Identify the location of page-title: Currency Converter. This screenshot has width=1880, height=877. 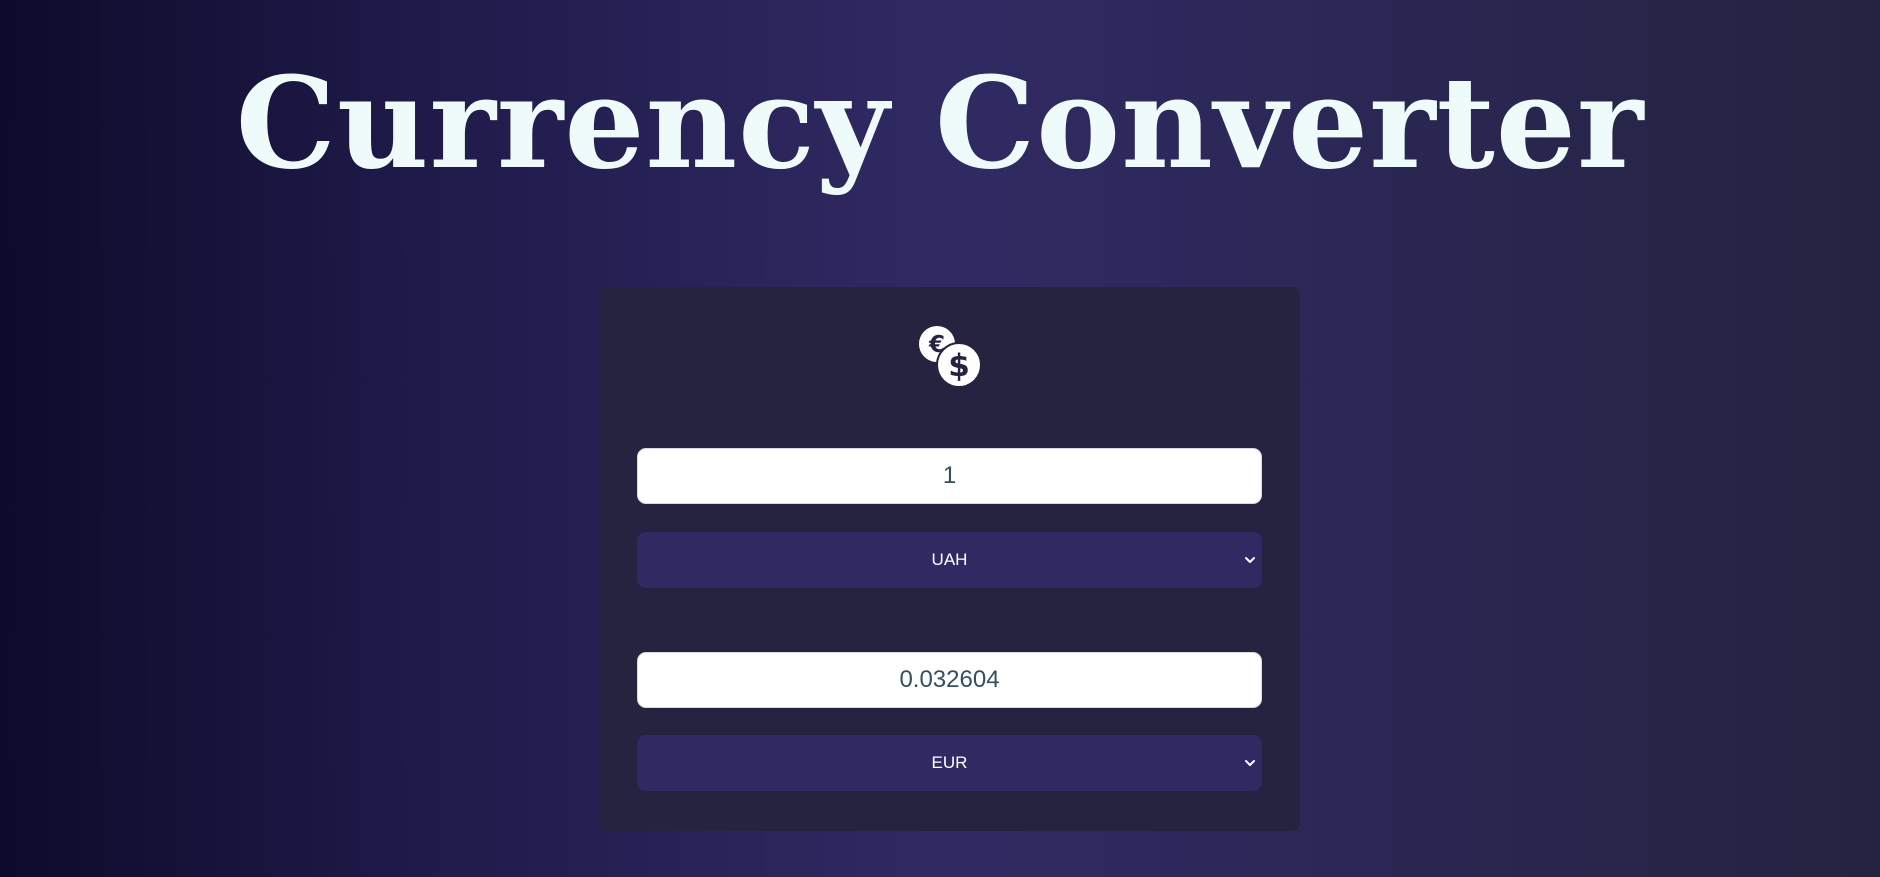
(940, 123).